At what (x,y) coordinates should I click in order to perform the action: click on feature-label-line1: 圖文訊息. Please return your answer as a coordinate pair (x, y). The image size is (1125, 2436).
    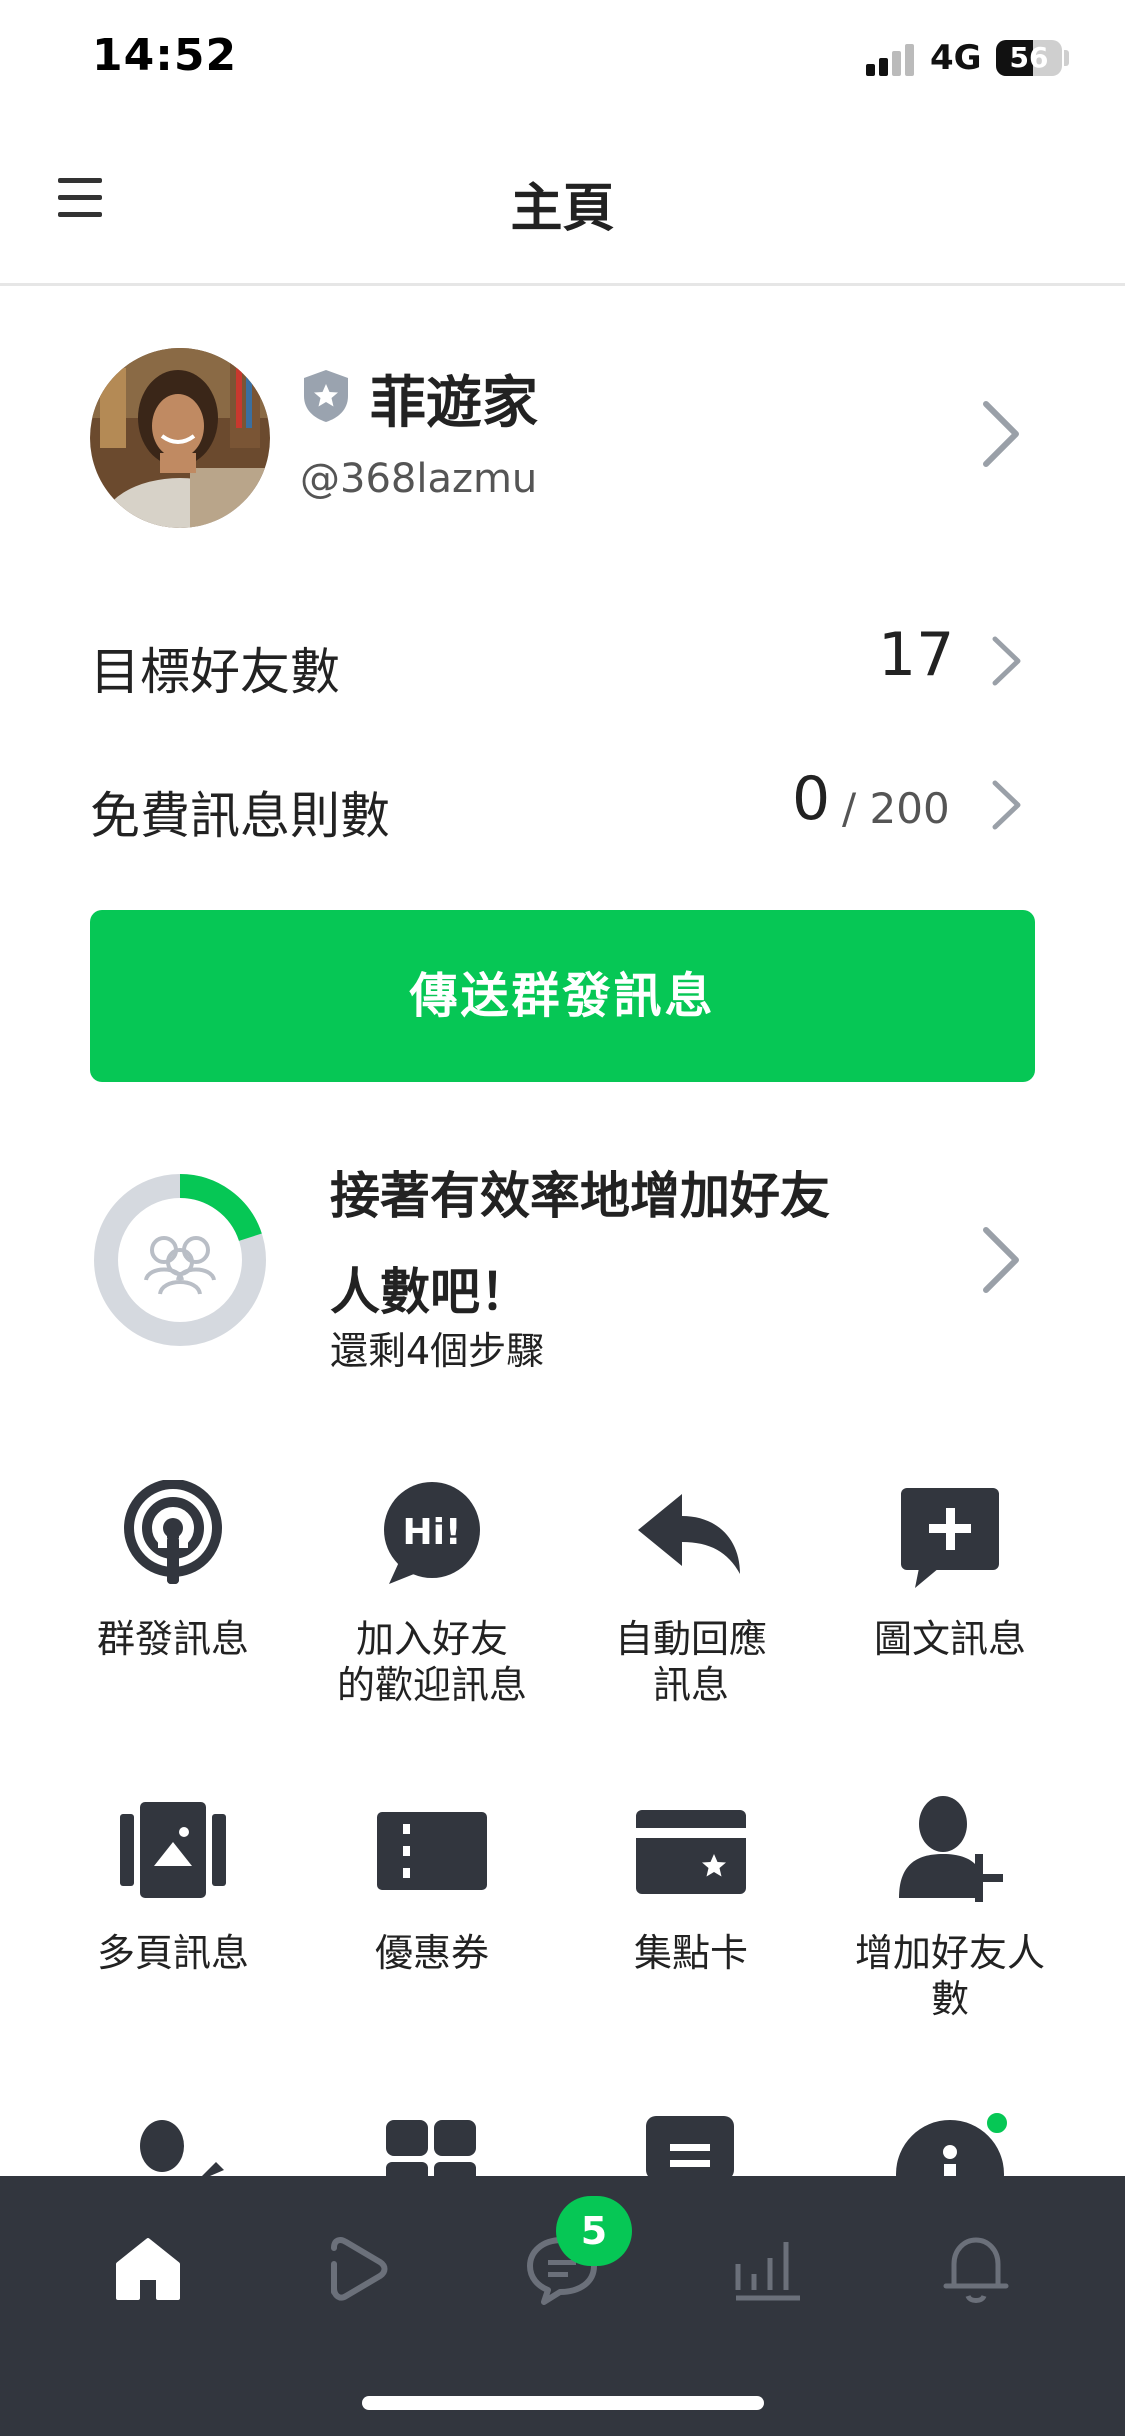
    Looking at the image, I should click on (949, 1639).